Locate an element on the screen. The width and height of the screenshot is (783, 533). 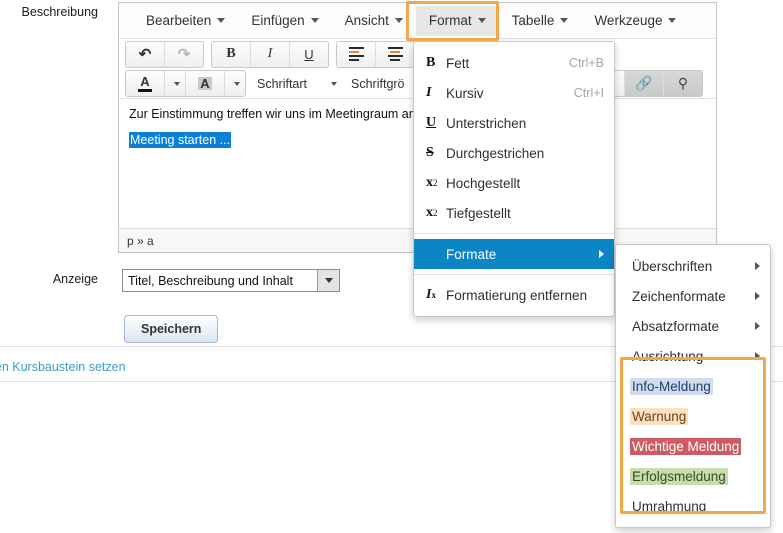
align-center-button is located at coordinates (395, 54).